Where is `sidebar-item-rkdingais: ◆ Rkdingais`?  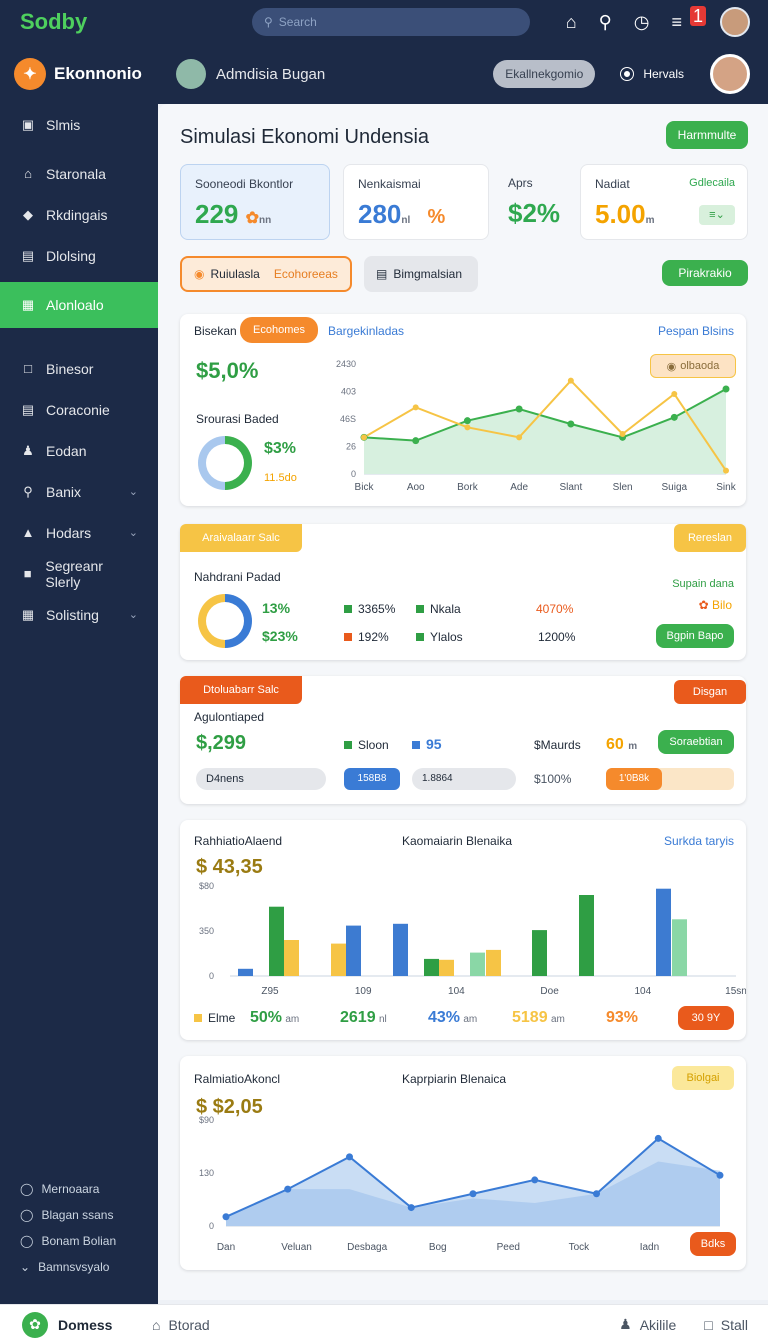
sidebar-item-rkdingais: ◆ Rkdingais is located at coordinates (79, 214).